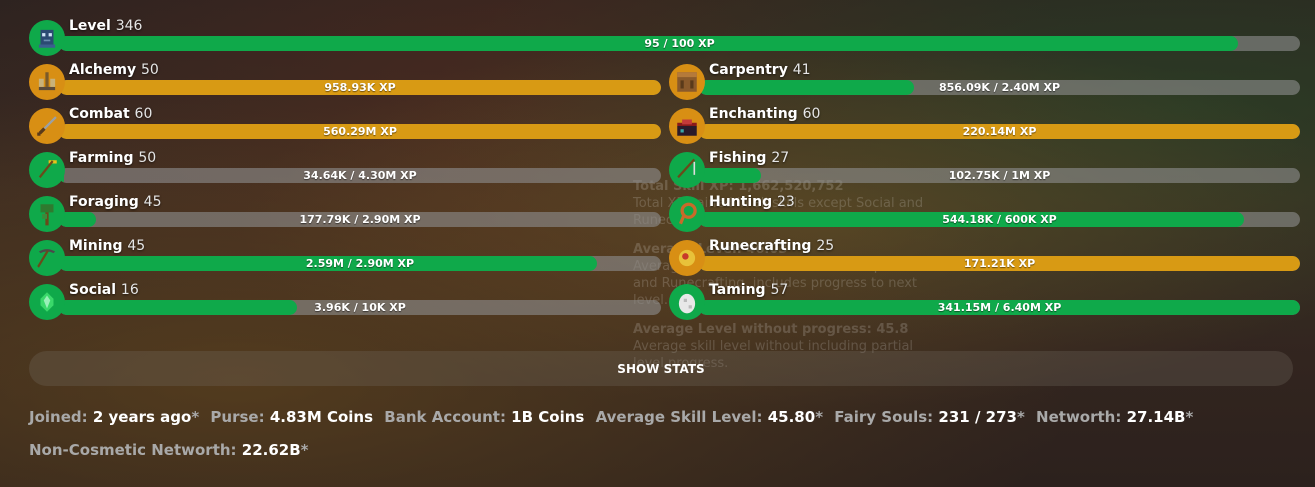 Image resolution: width=1315 pixels, height=487 pixels. I want to click on xp-bar: 177.79K / 2.90M XP, so click(360, 219).